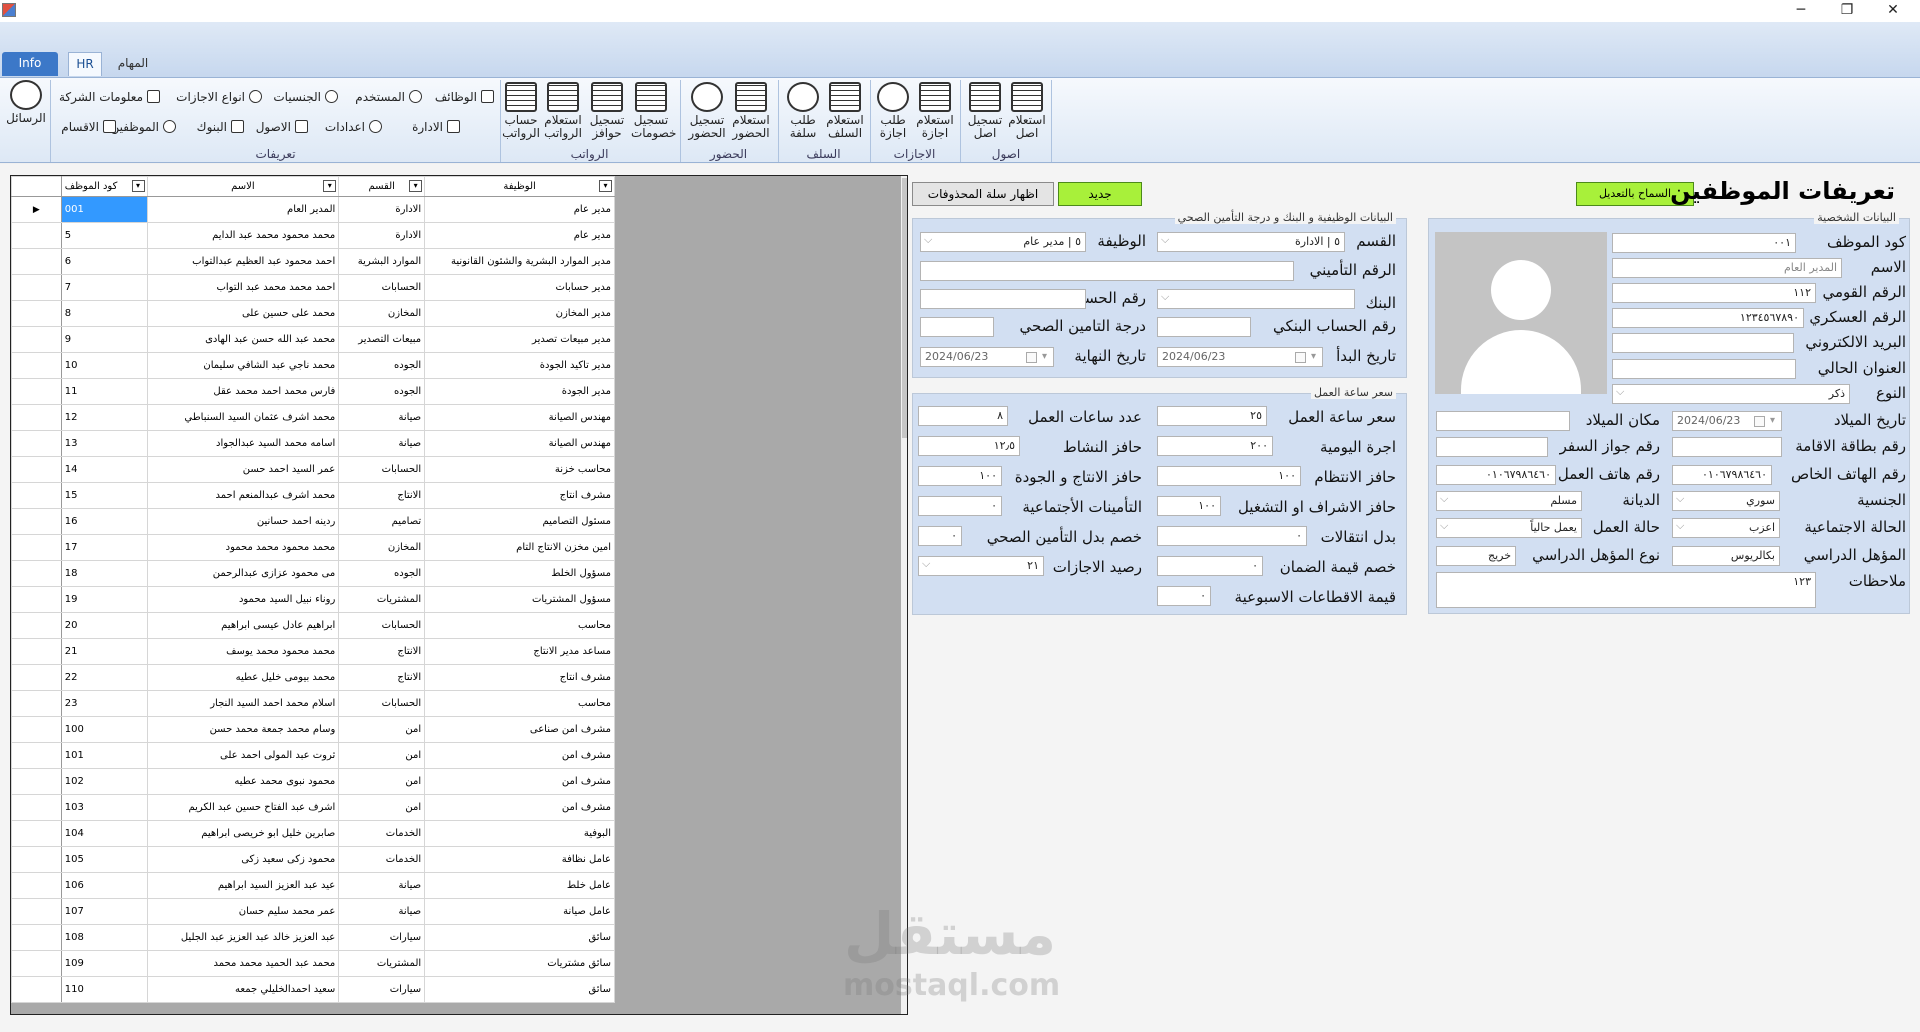 The width and height of the screenshot is (1920, 1032). Describe the element at coordinates (104, 677) in the screenshot. I see `cell-code: 22` at that location.